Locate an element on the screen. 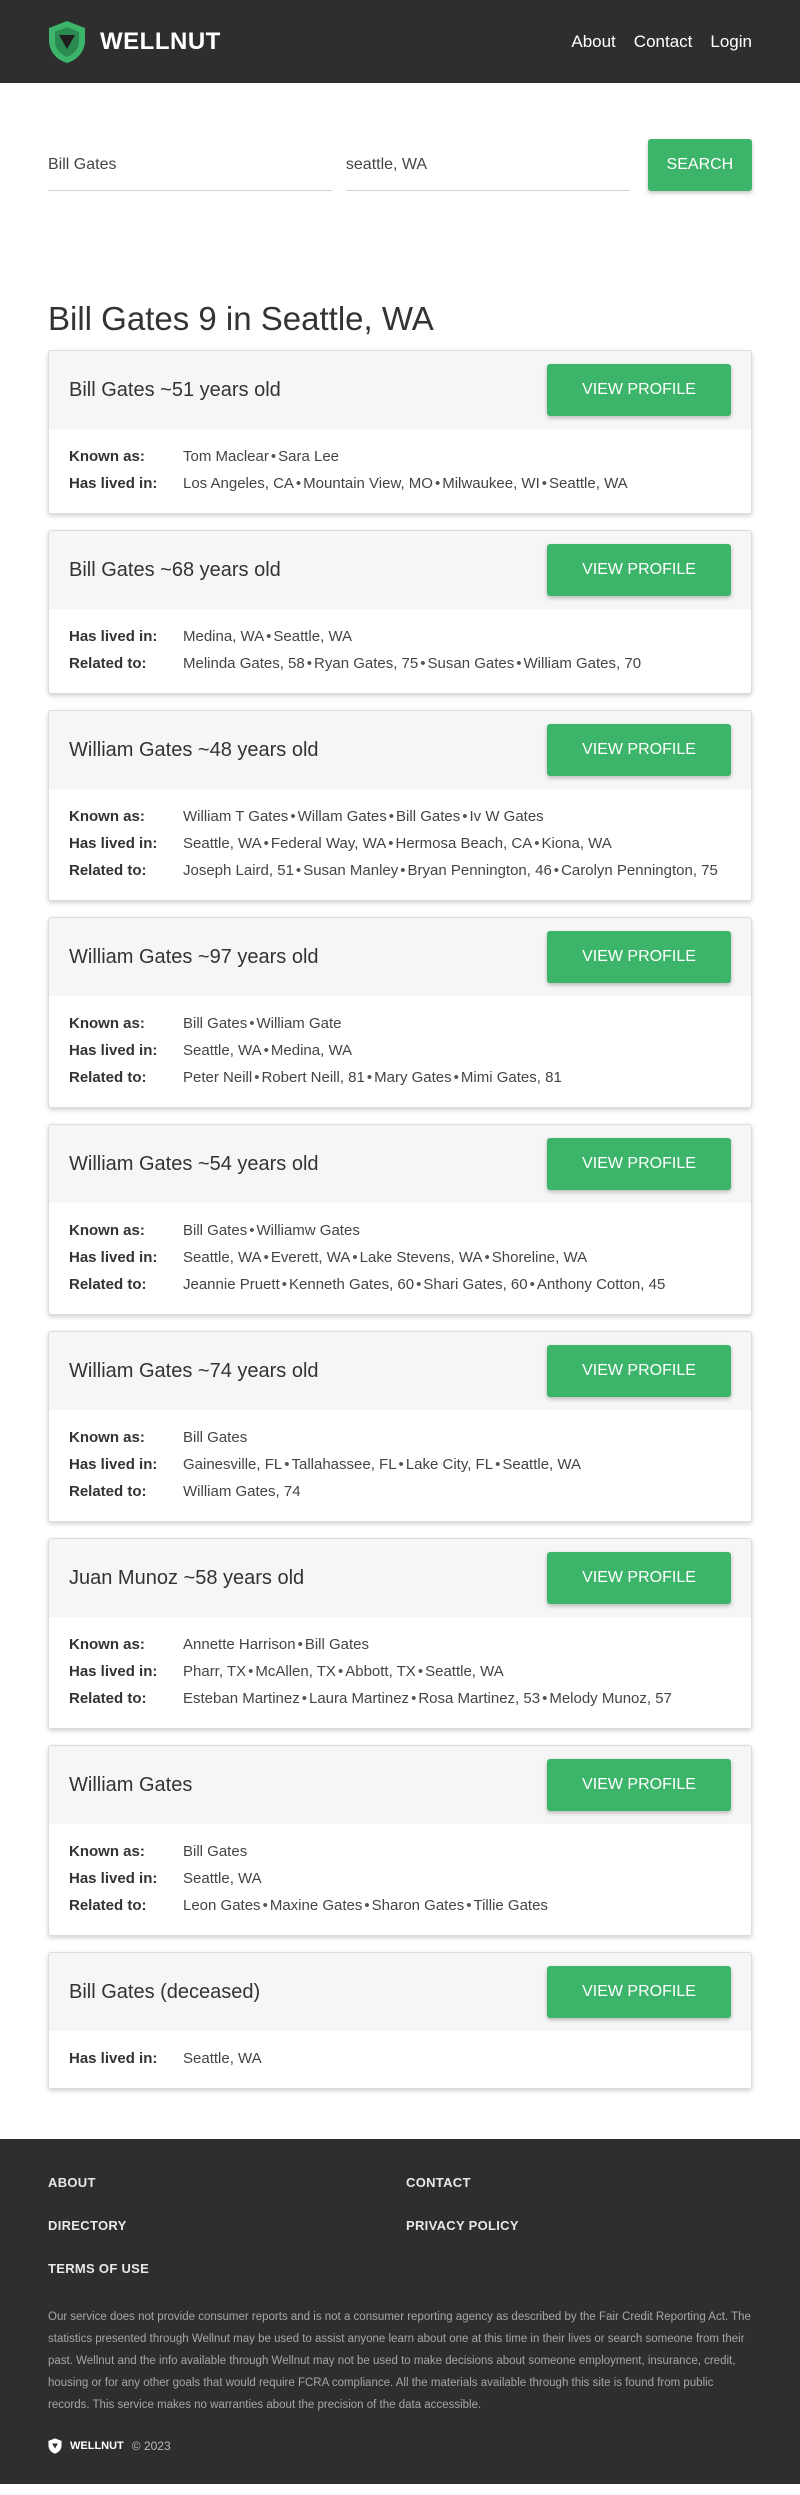  detail-value: Shari Gates, 60 is located at coordinates (475, 1284).